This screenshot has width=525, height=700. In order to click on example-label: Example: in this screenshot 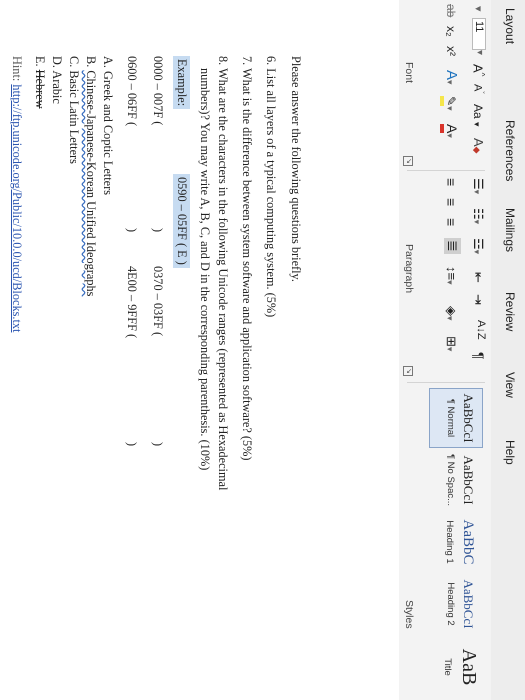, I will do `click(181, 83)`.